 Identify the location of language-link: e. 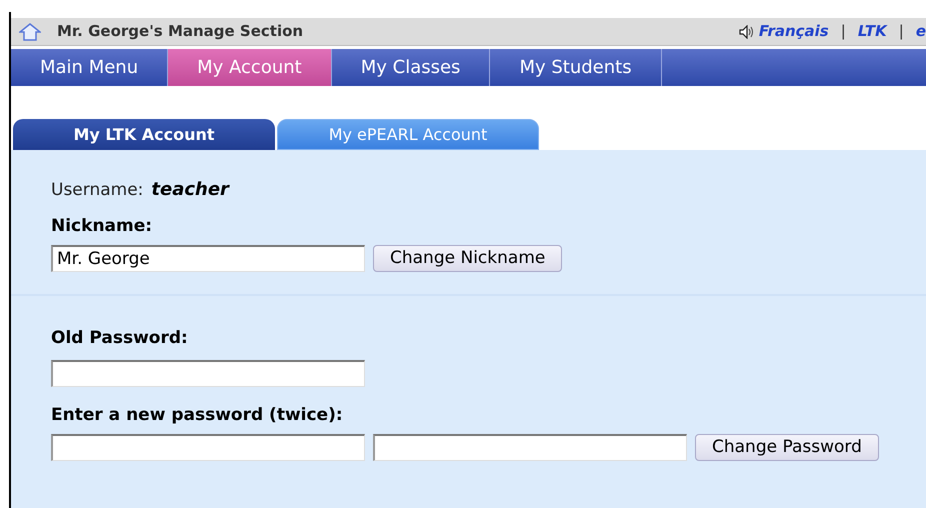
(921, 31).